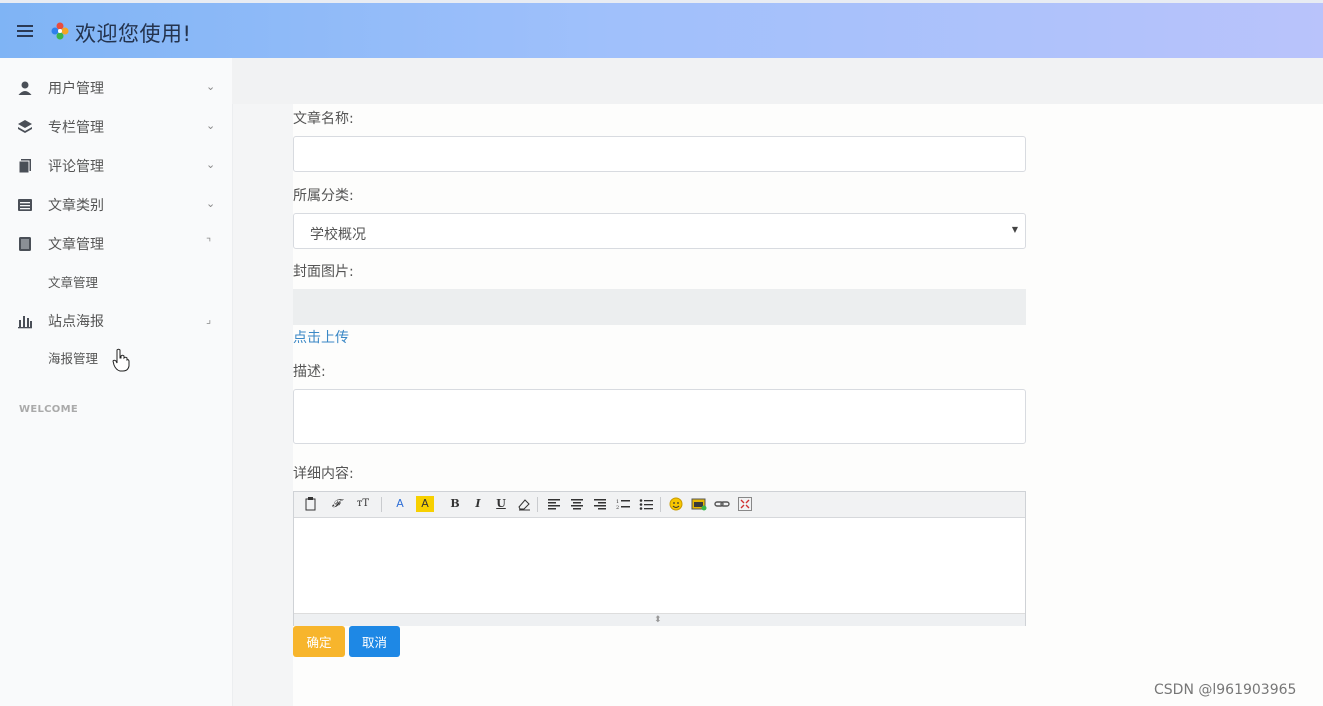  I want to click on chevron-expanded-icon: ⌟, so click(209, 319).